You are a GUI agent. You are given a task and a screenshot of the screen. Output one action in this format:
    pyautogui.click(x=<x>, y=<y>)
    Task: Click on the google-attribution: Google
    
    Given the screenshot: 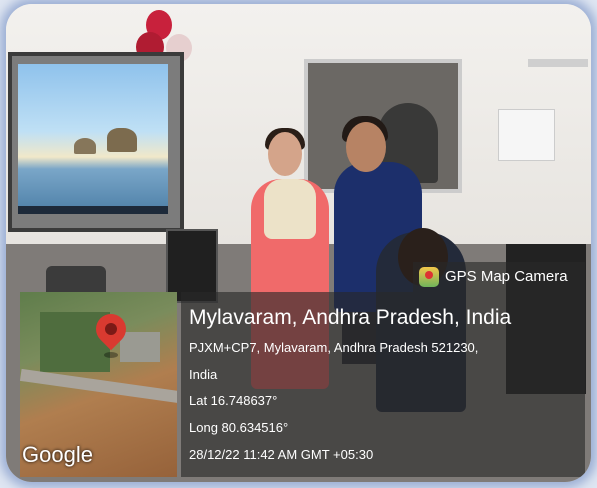 What is the action you would take?
    pyautogui.click(x=57, y=454)
    